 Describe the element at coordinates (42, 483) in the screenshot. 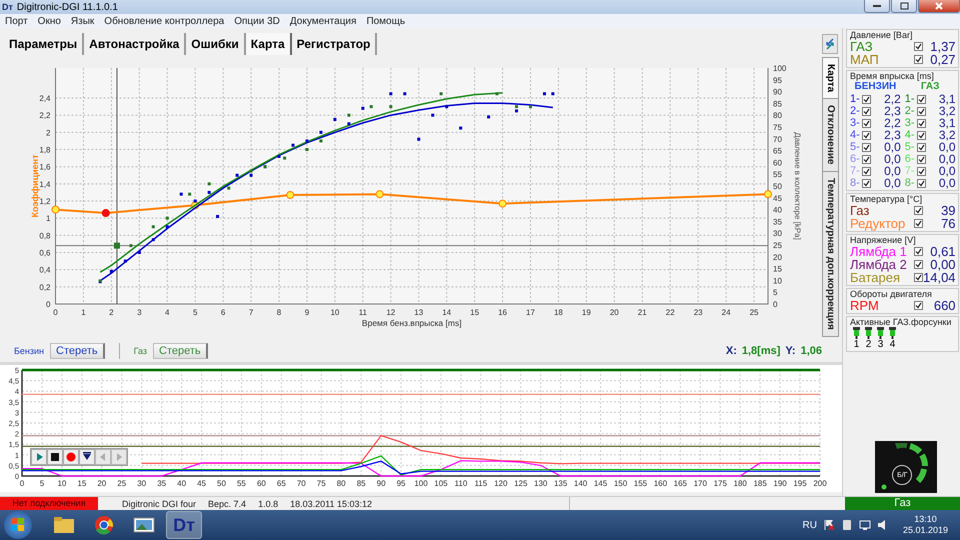

I see `tick-label: 5` at that location.